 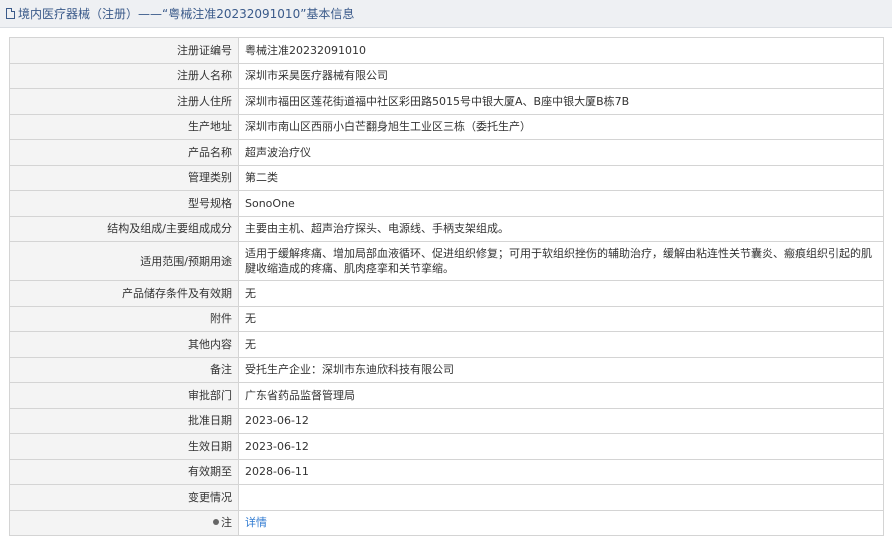 I want to click on row-value: 主要由主机、超声治疗探头、电源线、手柄支架组成。, so click(x=561, y=228).